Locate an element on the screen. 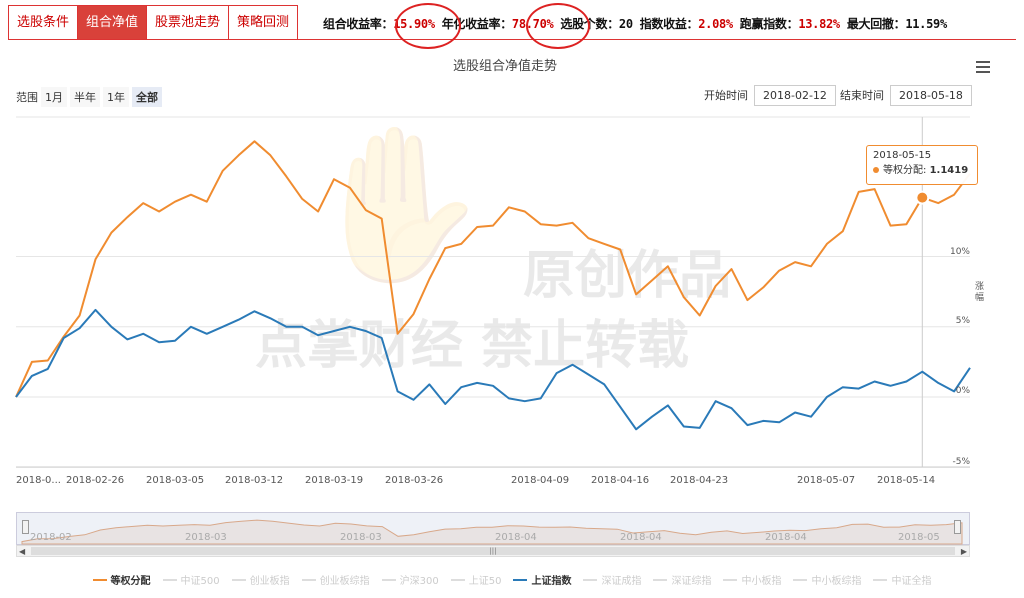 Image resolution: width=1024 pixels, height=598 pixels. date-range-end: 结束时间 2018-05-18 is located at coordinates (906, 95).